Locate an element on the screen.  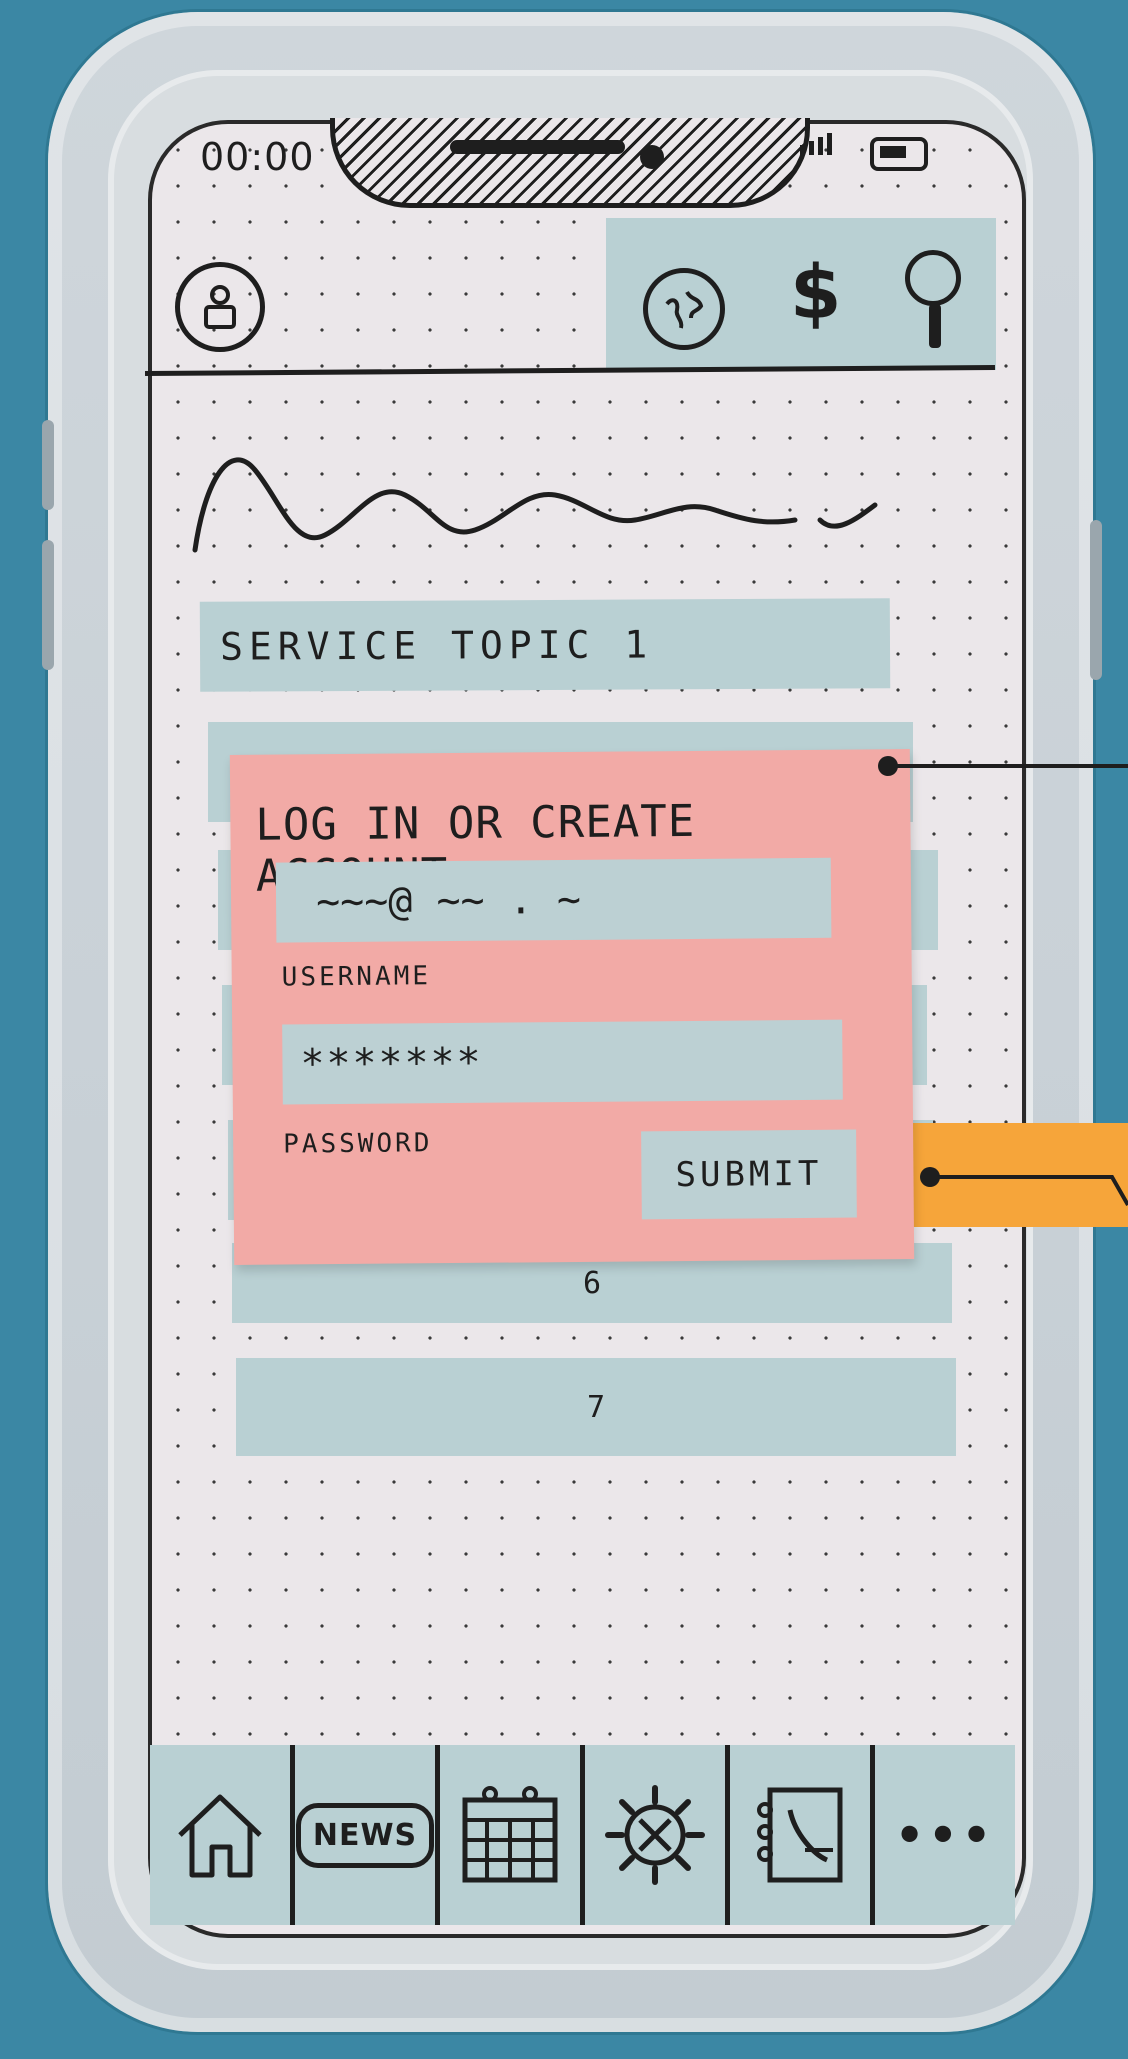
calendar-icon is located at coordinates (510, 1834).